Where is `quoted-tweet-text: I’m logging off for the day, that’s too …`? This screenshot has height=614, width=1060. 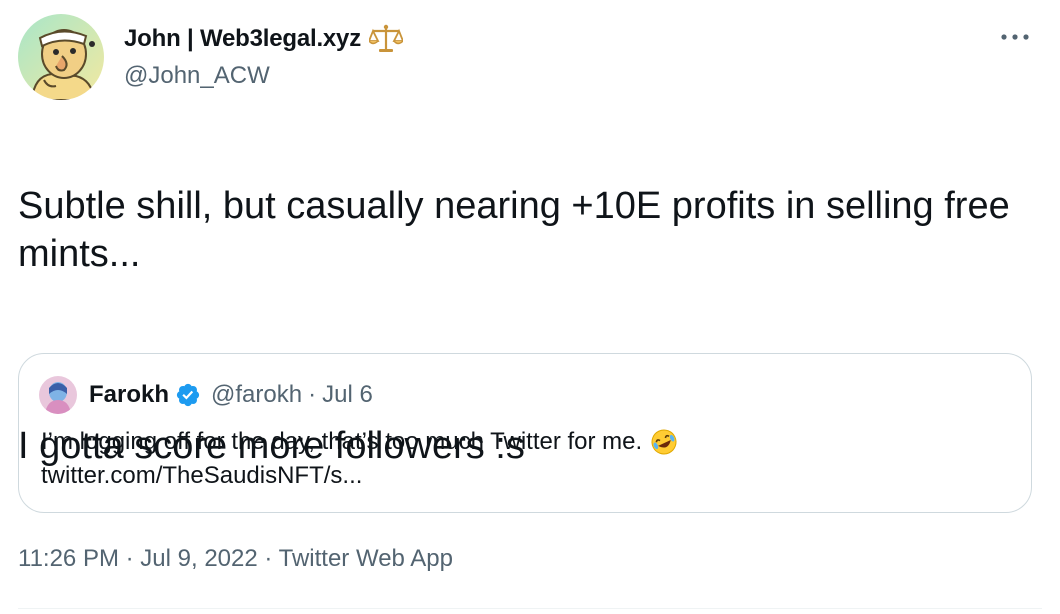 quoted-tweet-text: I’m logging off for the day, that’s too … is located at coordinates (342, 441).